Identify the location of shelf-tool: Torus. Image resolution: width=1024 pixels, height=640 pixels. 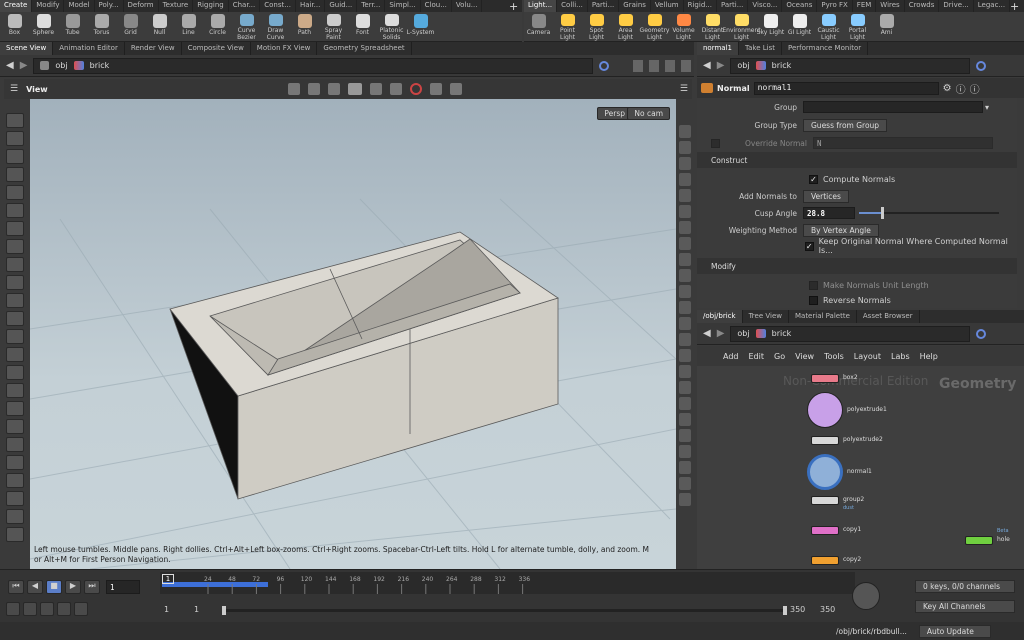
(101, 26).